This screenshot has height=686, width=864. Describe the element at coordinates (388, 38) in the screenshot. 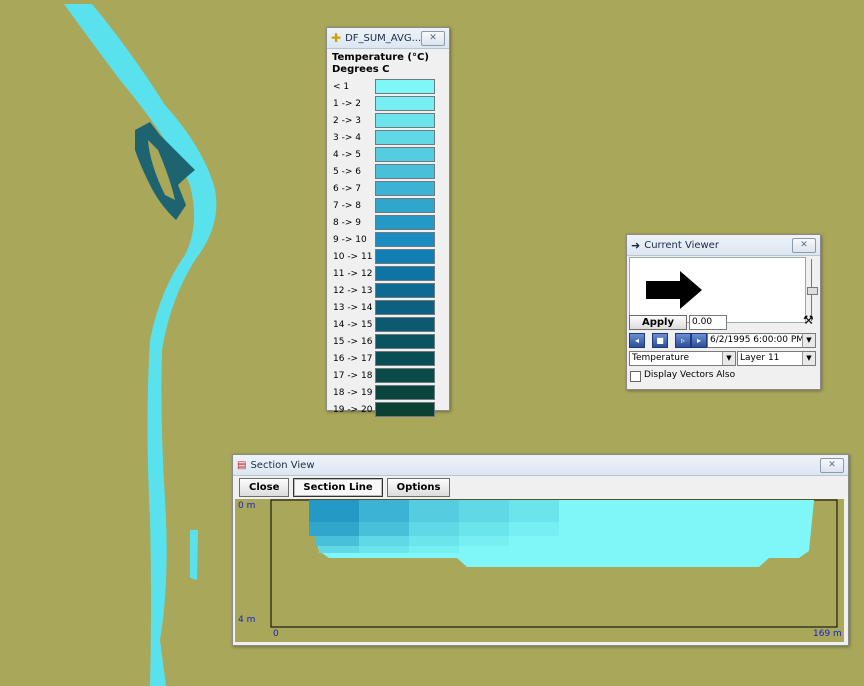

I see `legend-titlebar: ✚ DF_SUM_AVG... ✕` at that location.